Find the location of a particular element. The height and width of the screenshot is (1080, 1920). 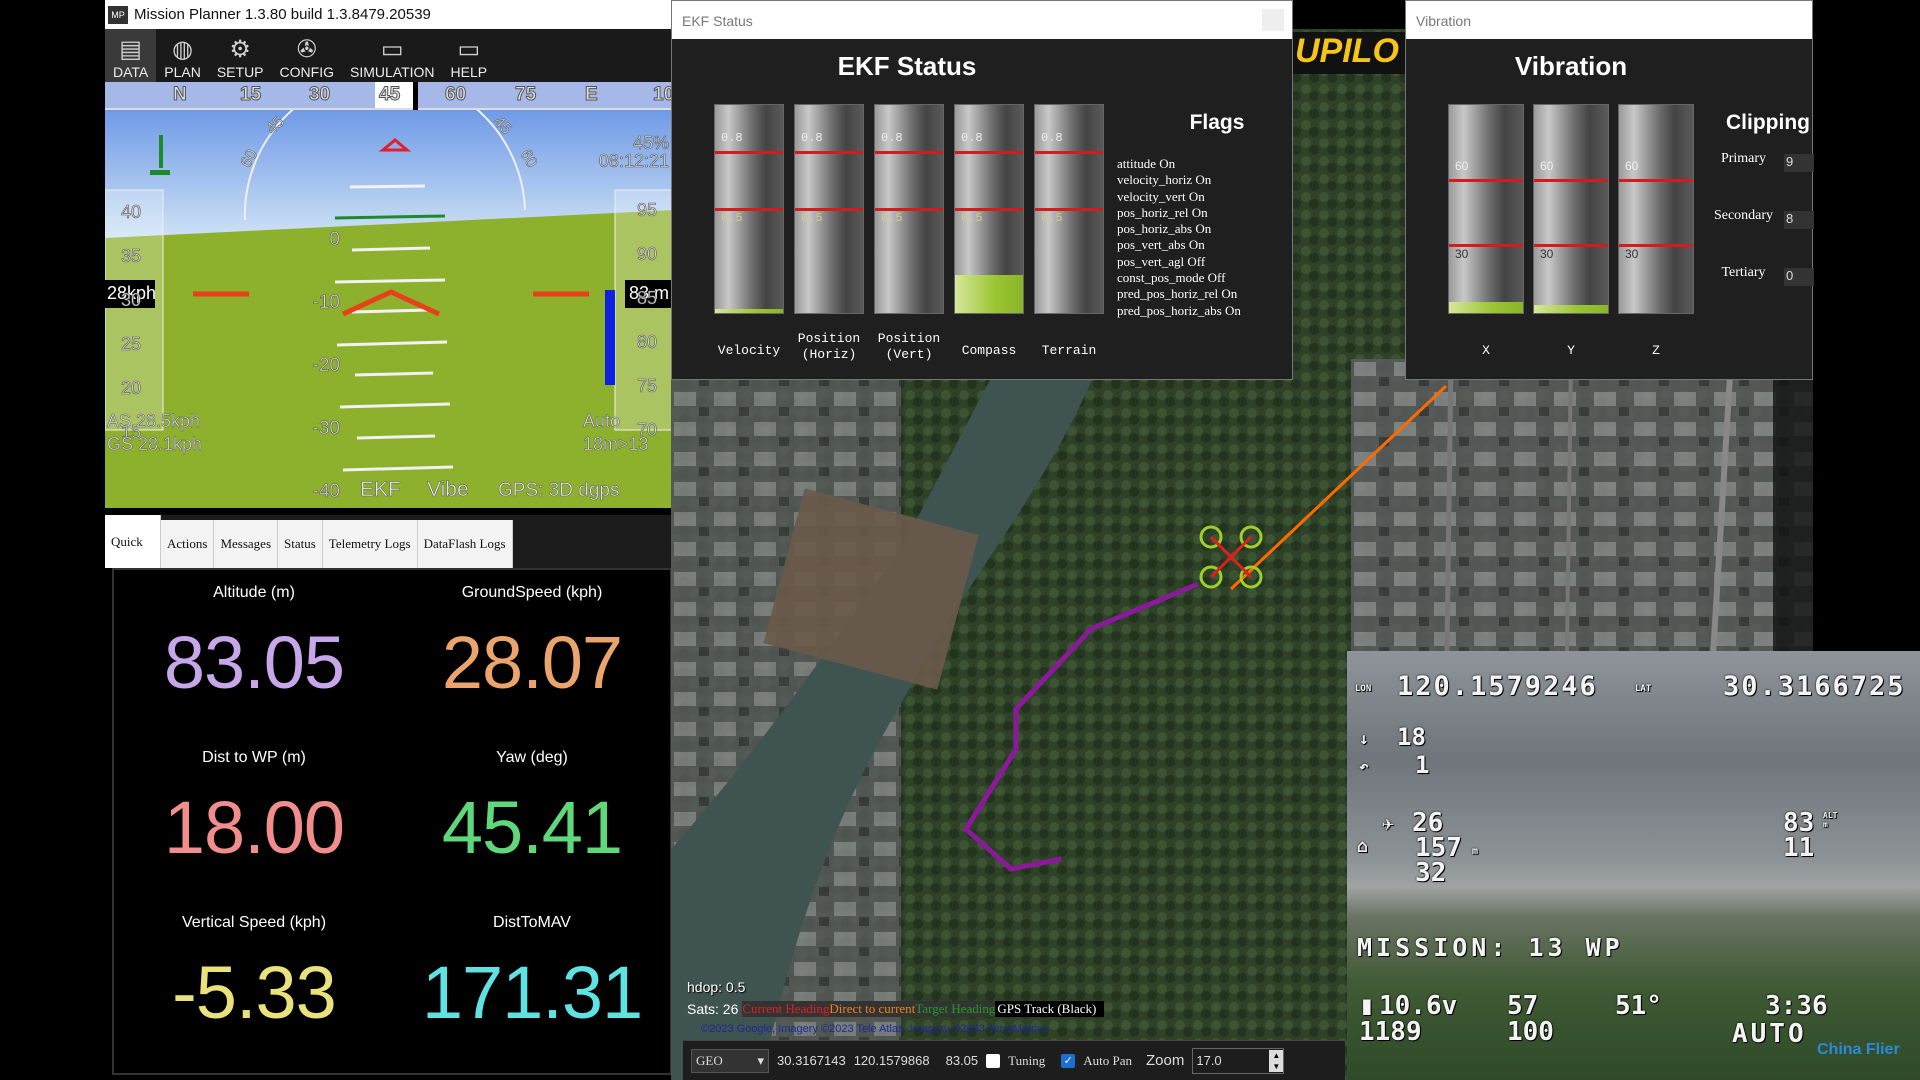

hud-ekf-link: EKF is located at coordinates (380, 490).